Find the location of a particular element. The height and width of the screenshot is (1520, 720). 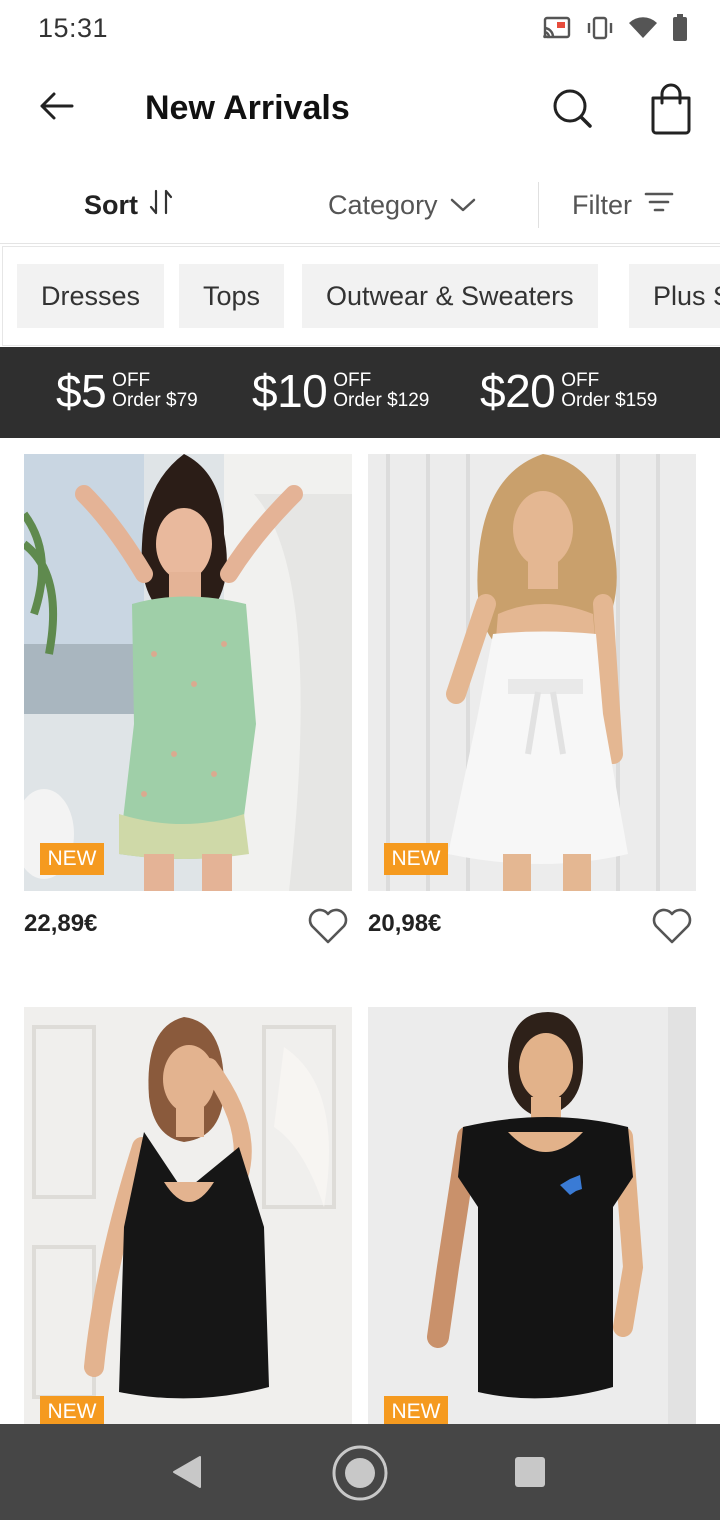

battery-icon is located at coordinates (680, 28).